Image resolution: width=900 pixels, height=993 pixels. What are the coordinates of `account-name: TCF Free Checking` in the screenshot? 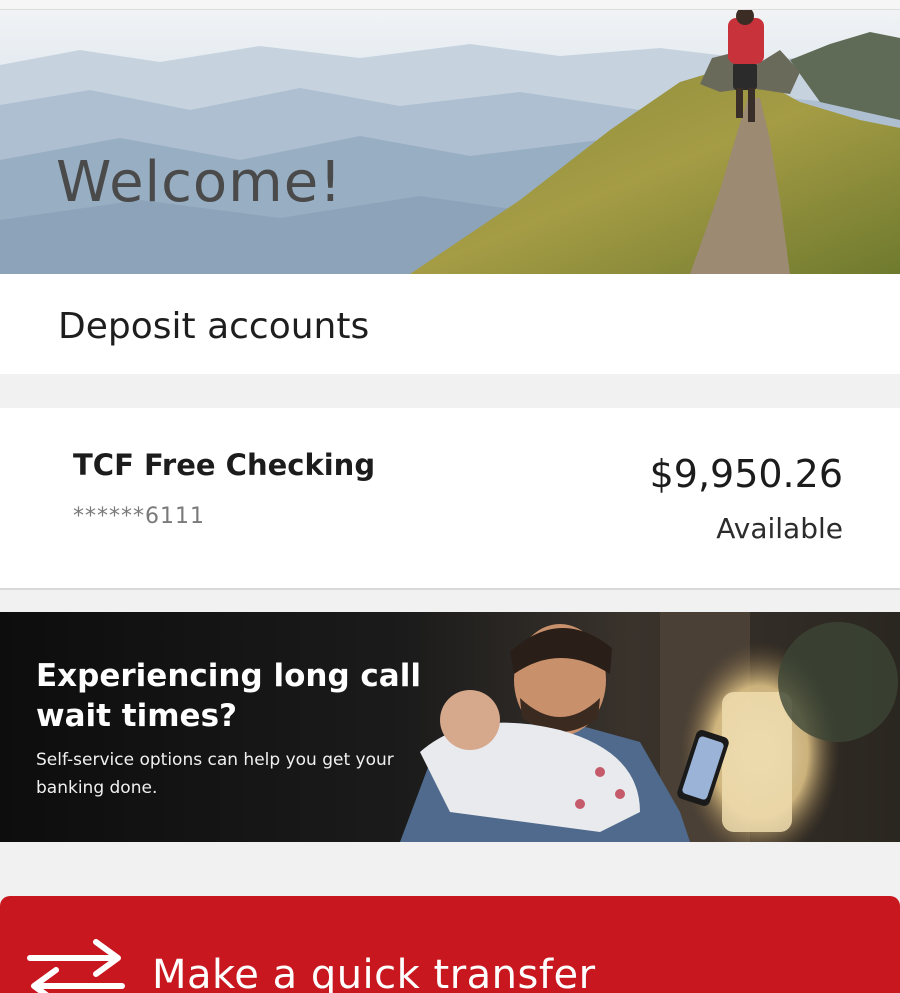 It's located at (224, 465).